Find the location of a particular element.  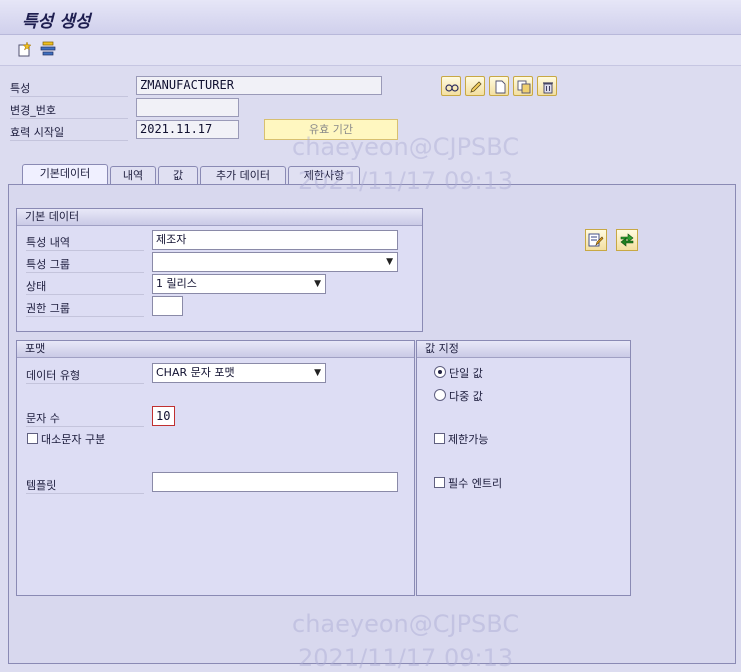

blank-document-icon is located at coordinates (500, 87).